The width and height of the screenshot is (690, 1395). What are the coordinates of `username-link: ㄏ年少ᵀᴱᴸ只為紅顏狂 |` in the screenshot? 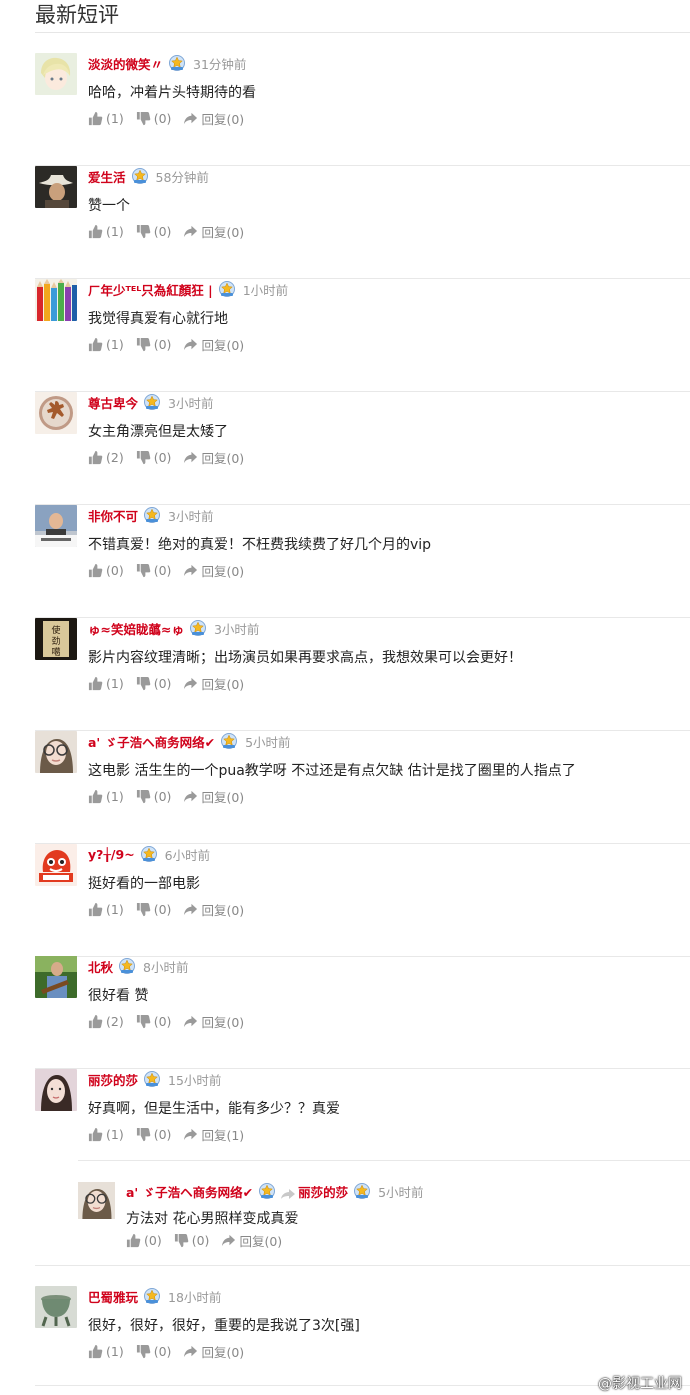 It's located at (150, 289).